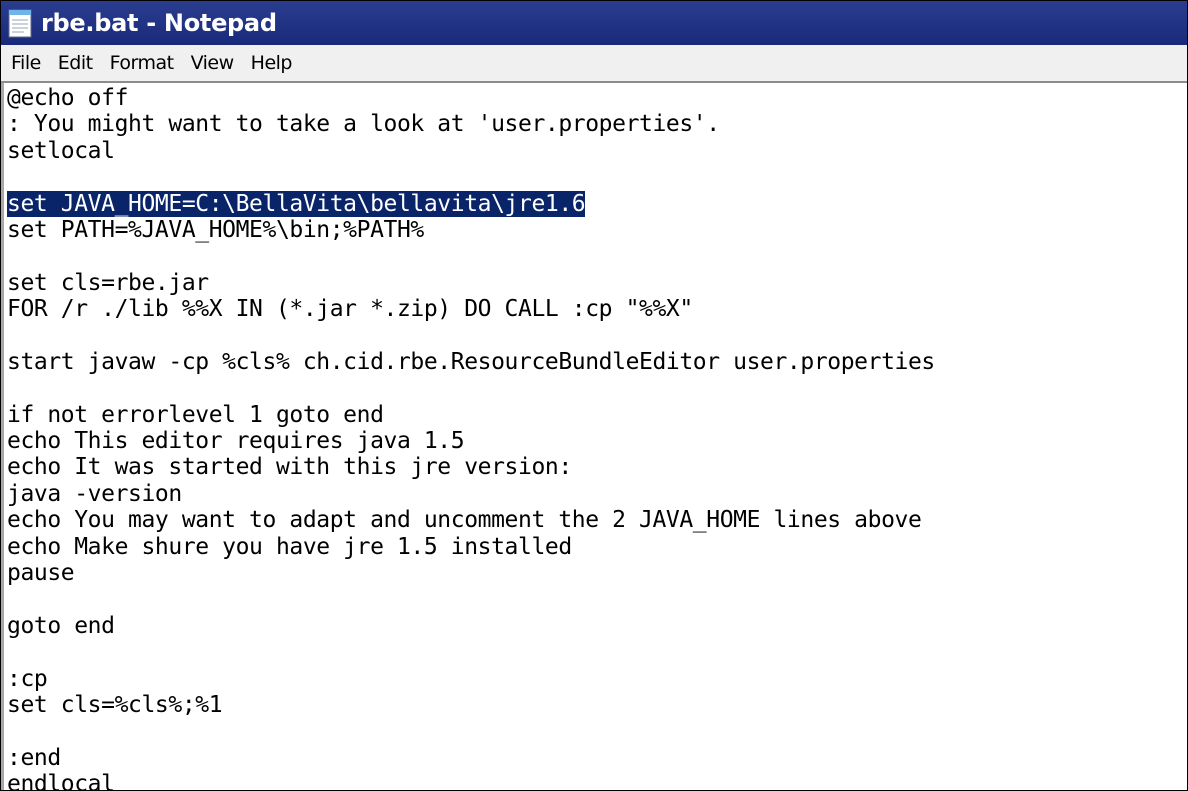 Image resolution: width=1188 pixels, height=791 pixels. I want to click on menu-file: File, so click(26, 63).